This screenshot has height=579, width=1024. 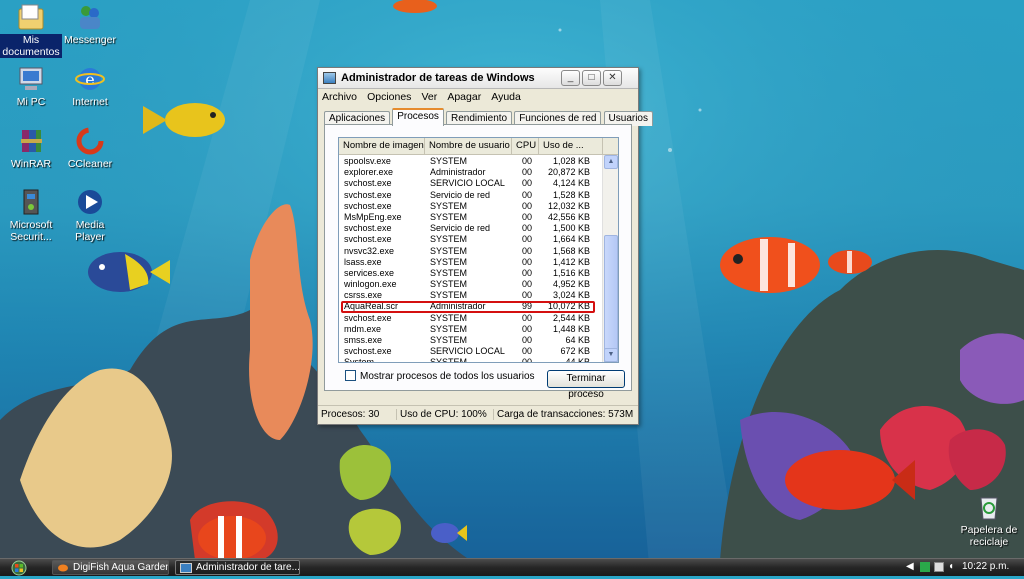 What do you see at coordinates (611, 162) in the screenshot?
I see `scroll-up-arrow-icon: ▲` at bounding box center [611, 162].